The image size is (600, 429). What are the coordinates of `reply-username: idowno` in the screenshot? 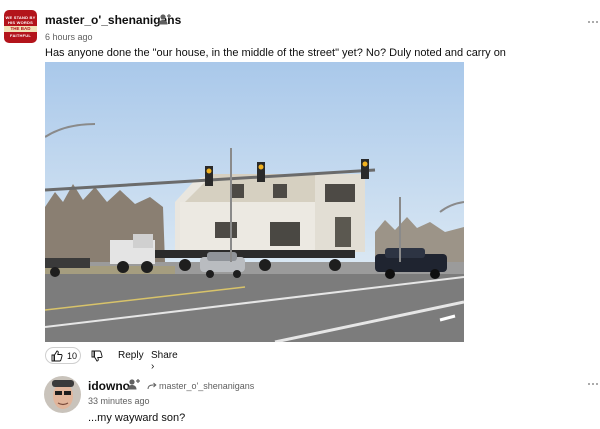 It's located at (109, 386).